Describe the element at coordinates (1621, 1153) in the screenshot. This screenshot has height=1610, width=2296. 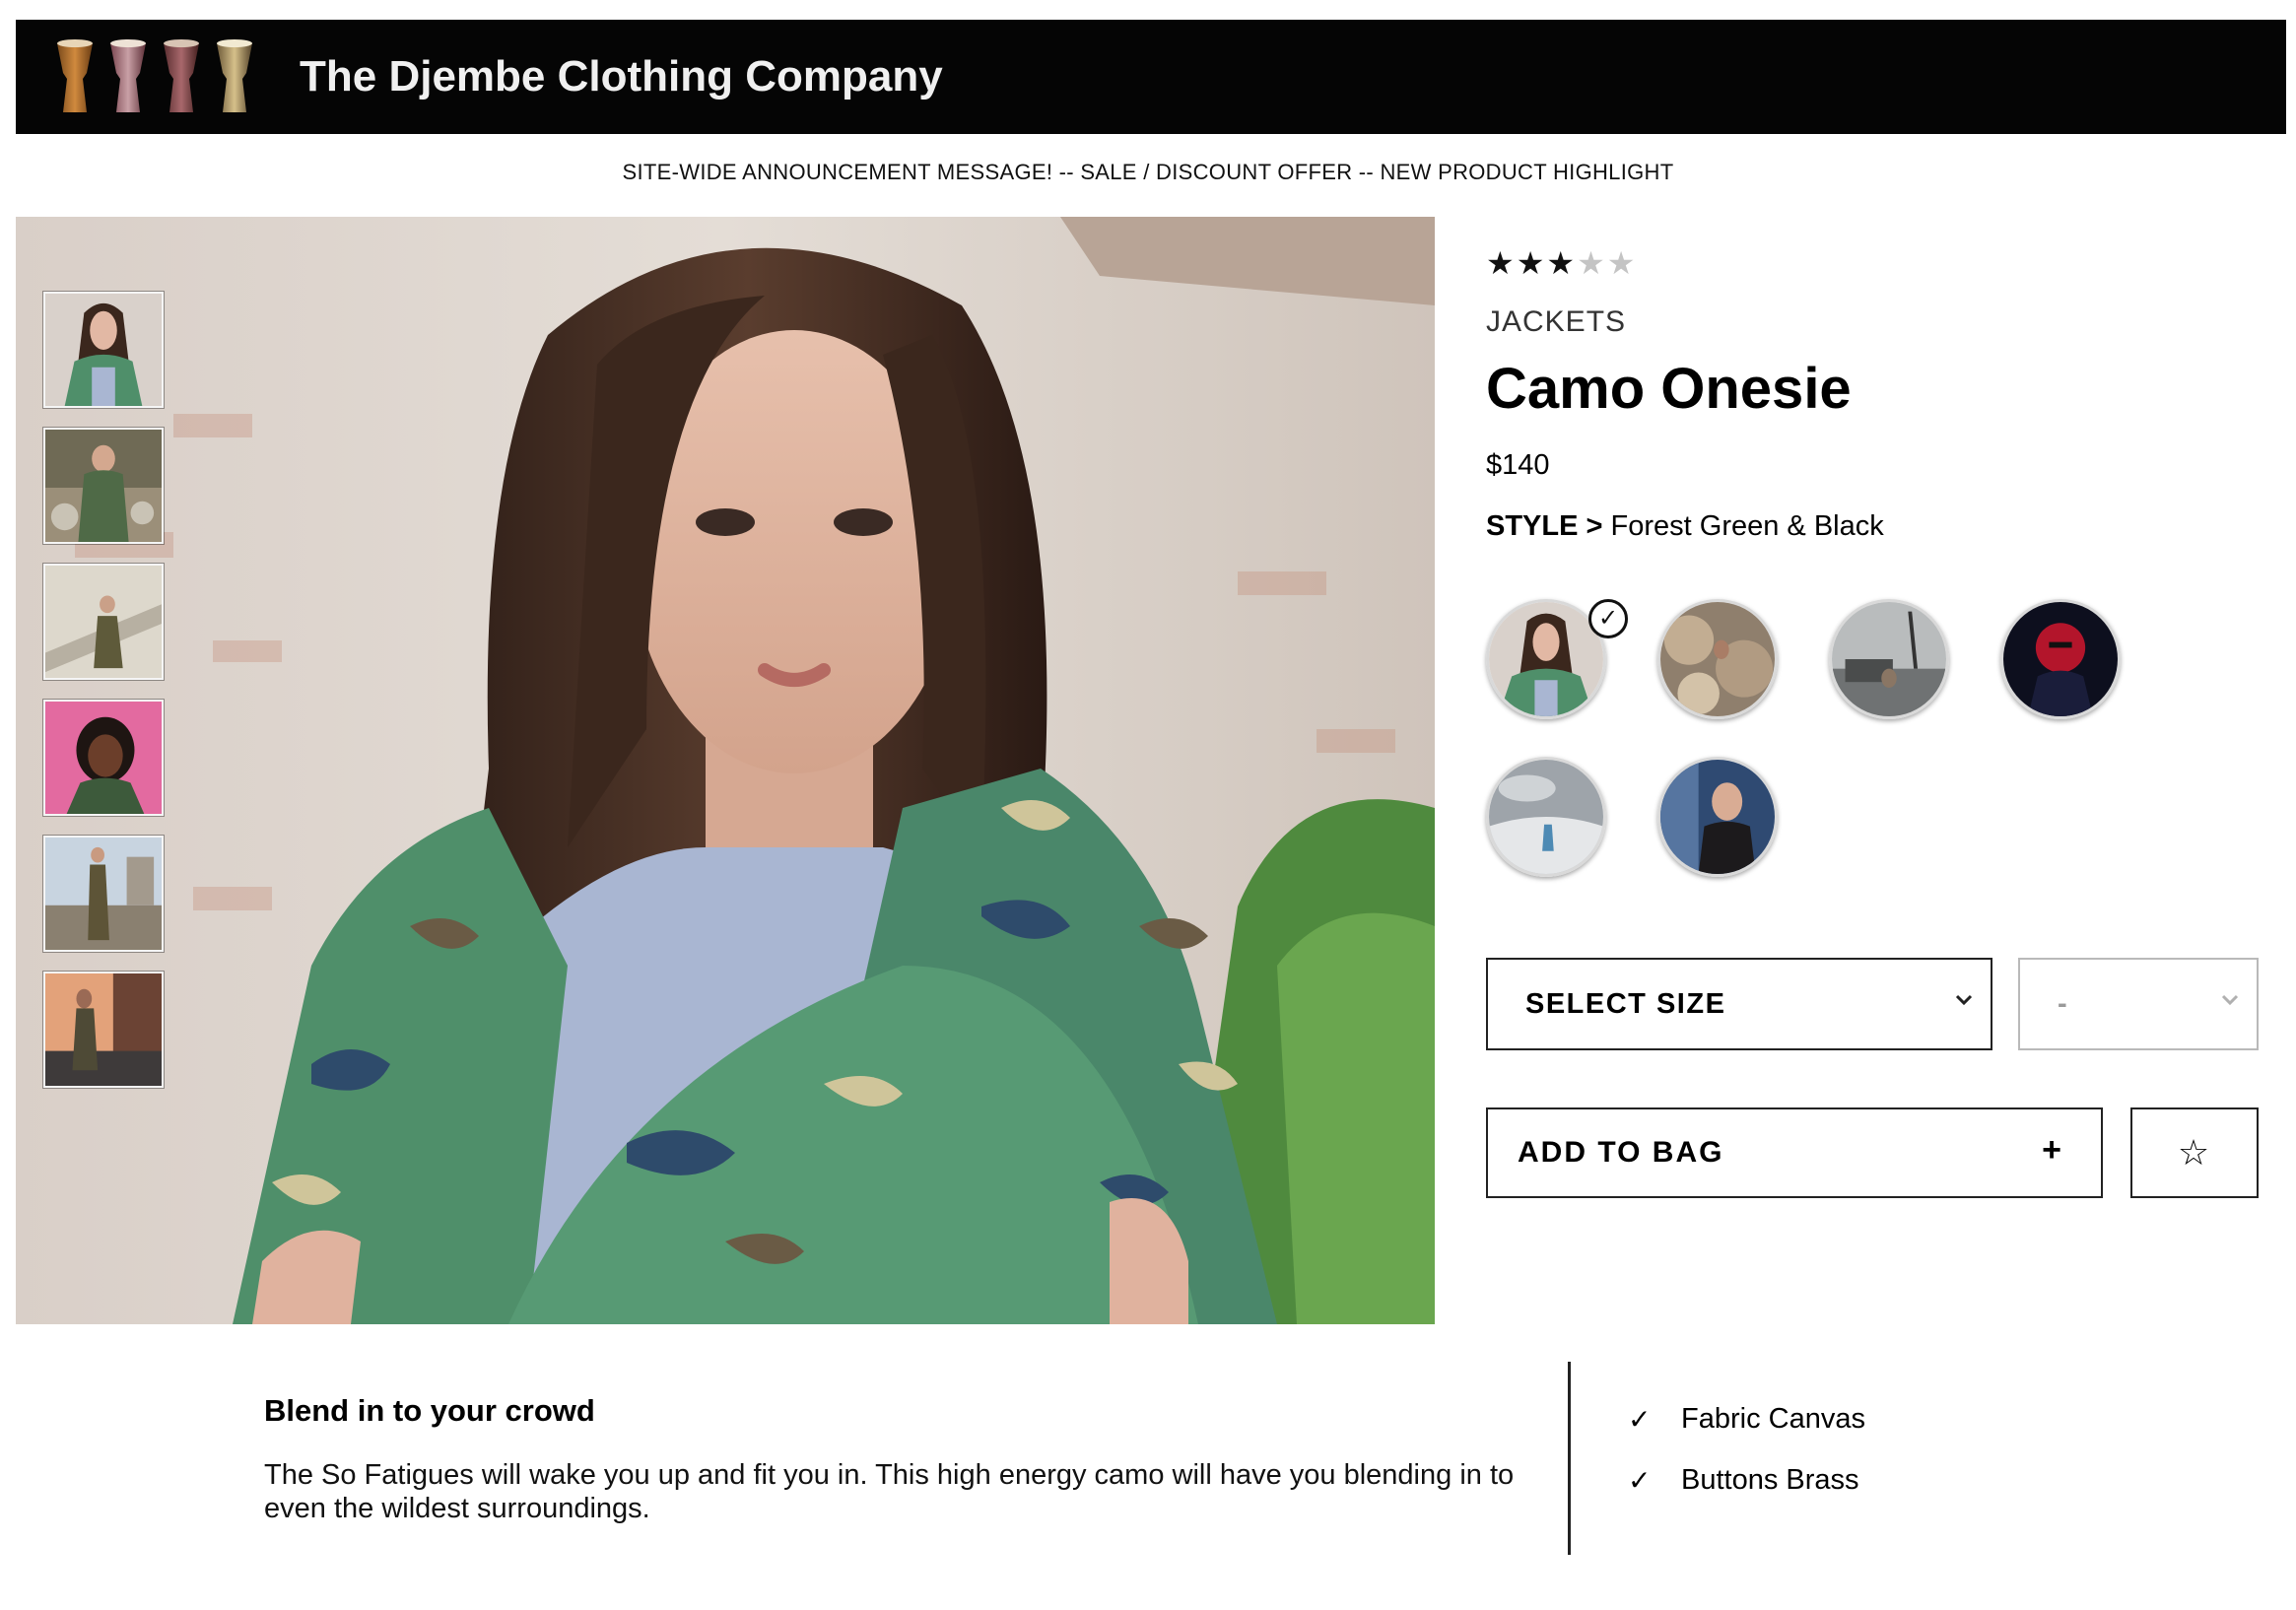
I see `add-to-bag-label: ADD TO BAG` at that location.